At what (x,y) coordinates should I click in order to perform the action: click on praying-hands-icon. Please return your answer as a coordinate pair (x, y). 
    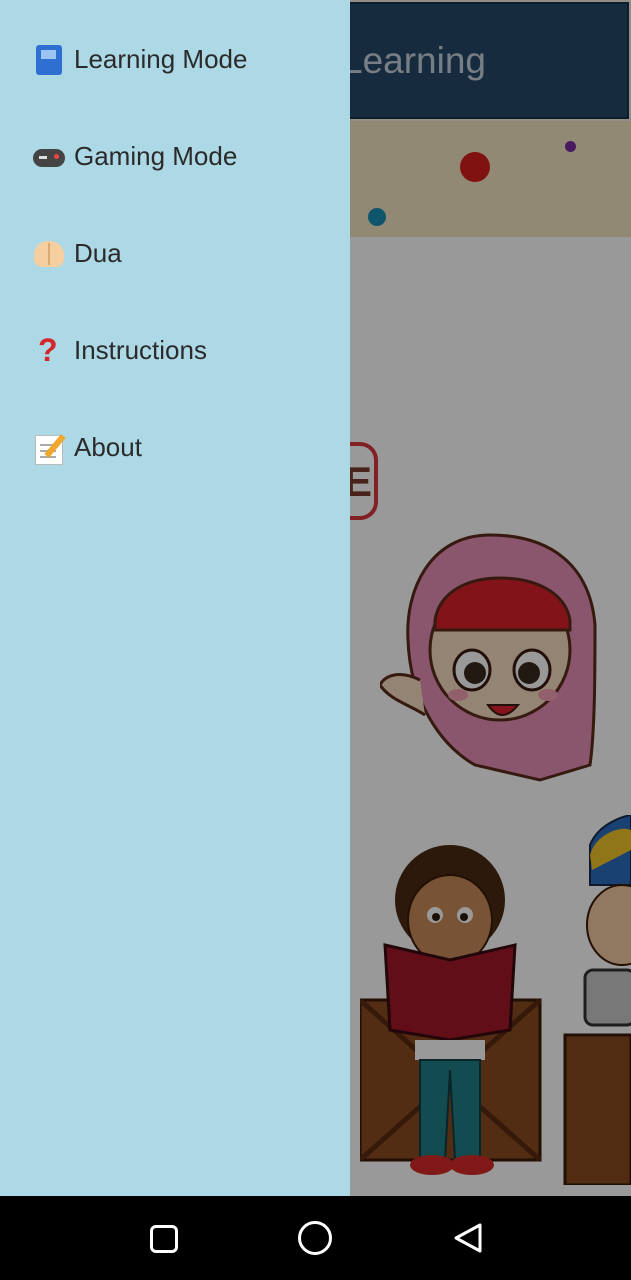
    Looking at the image, I should click on (49, 254).